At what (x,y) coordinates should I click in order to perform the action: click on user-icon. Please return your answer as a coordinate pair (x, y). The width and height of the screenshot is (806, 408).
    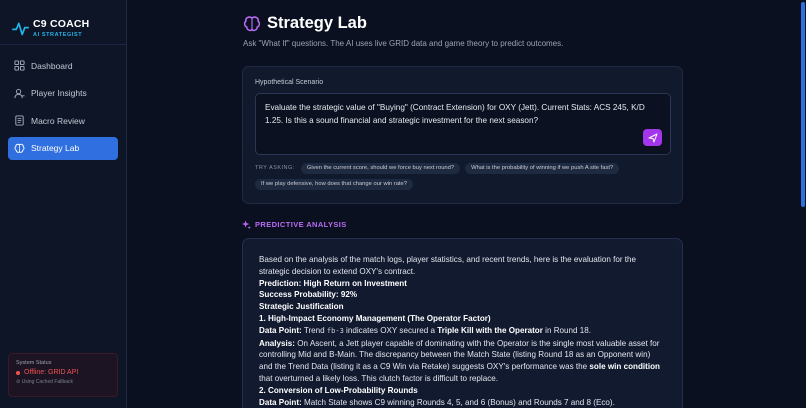
    Looking at the image, I should click on (19, 93).